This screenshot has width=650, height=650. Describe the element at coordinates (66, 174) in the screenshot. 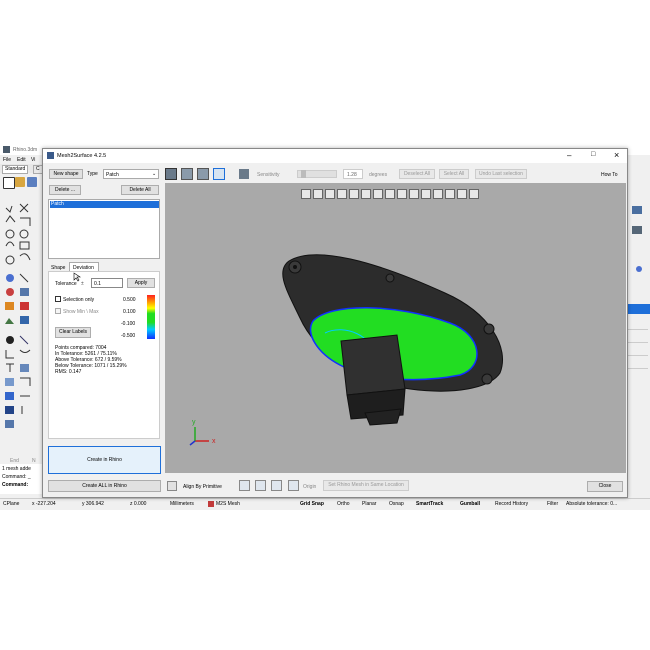

I see `new-shape-button: New shape` at that location.